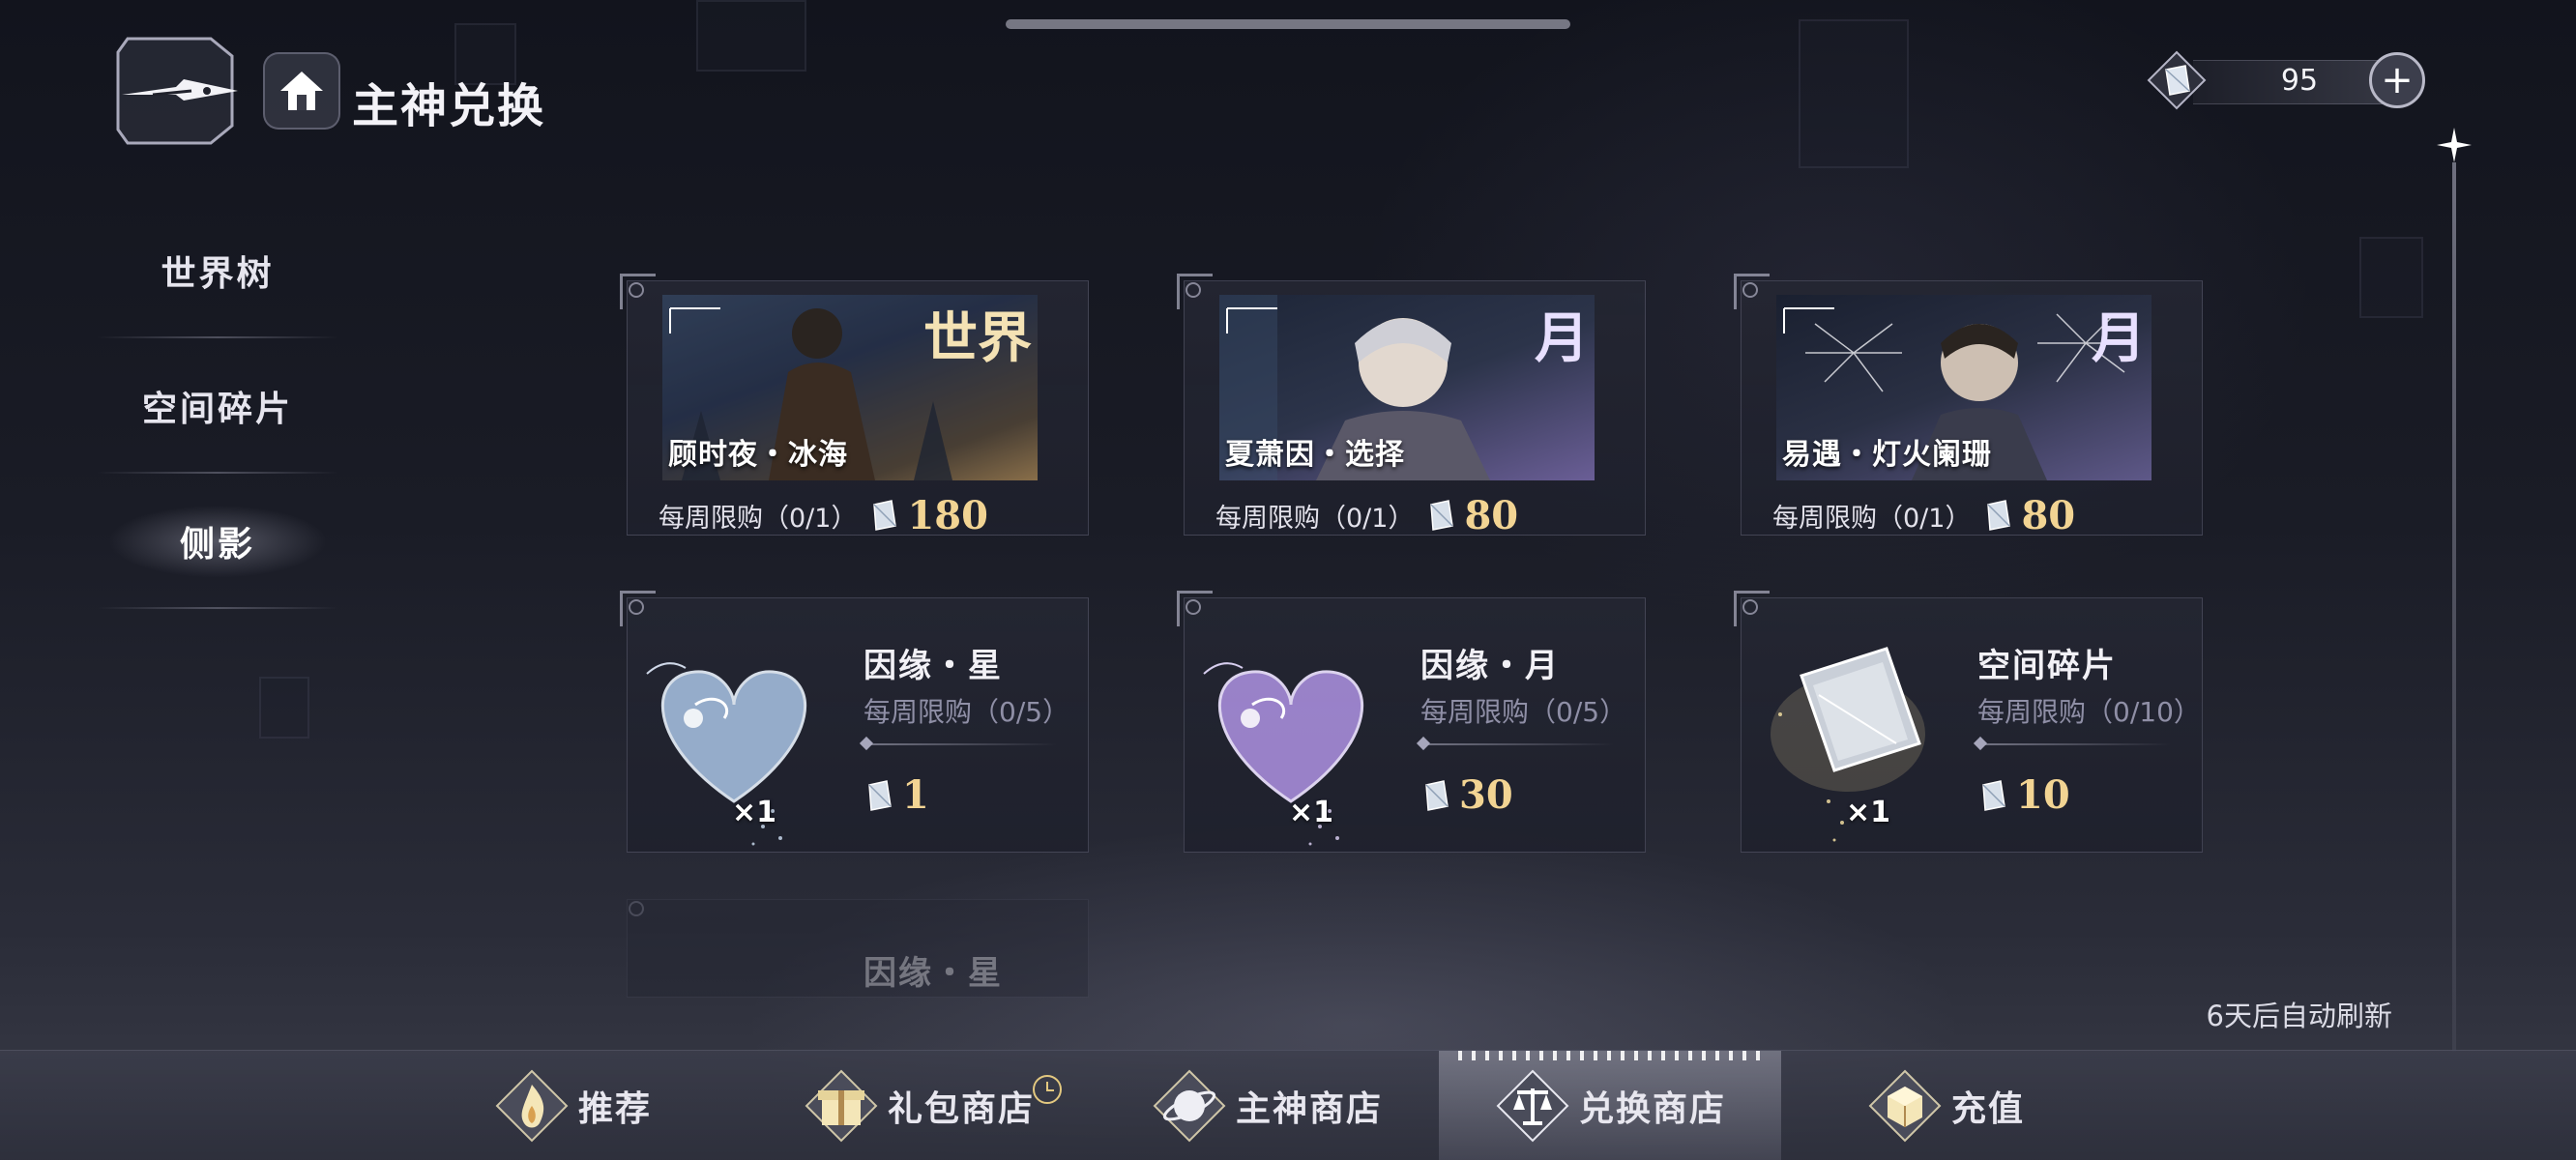 Image resolution: width=2576 pixels, height=1160 pixels. I want to click on tab-gift-shop: 礼包商店, so click(943, 1106).